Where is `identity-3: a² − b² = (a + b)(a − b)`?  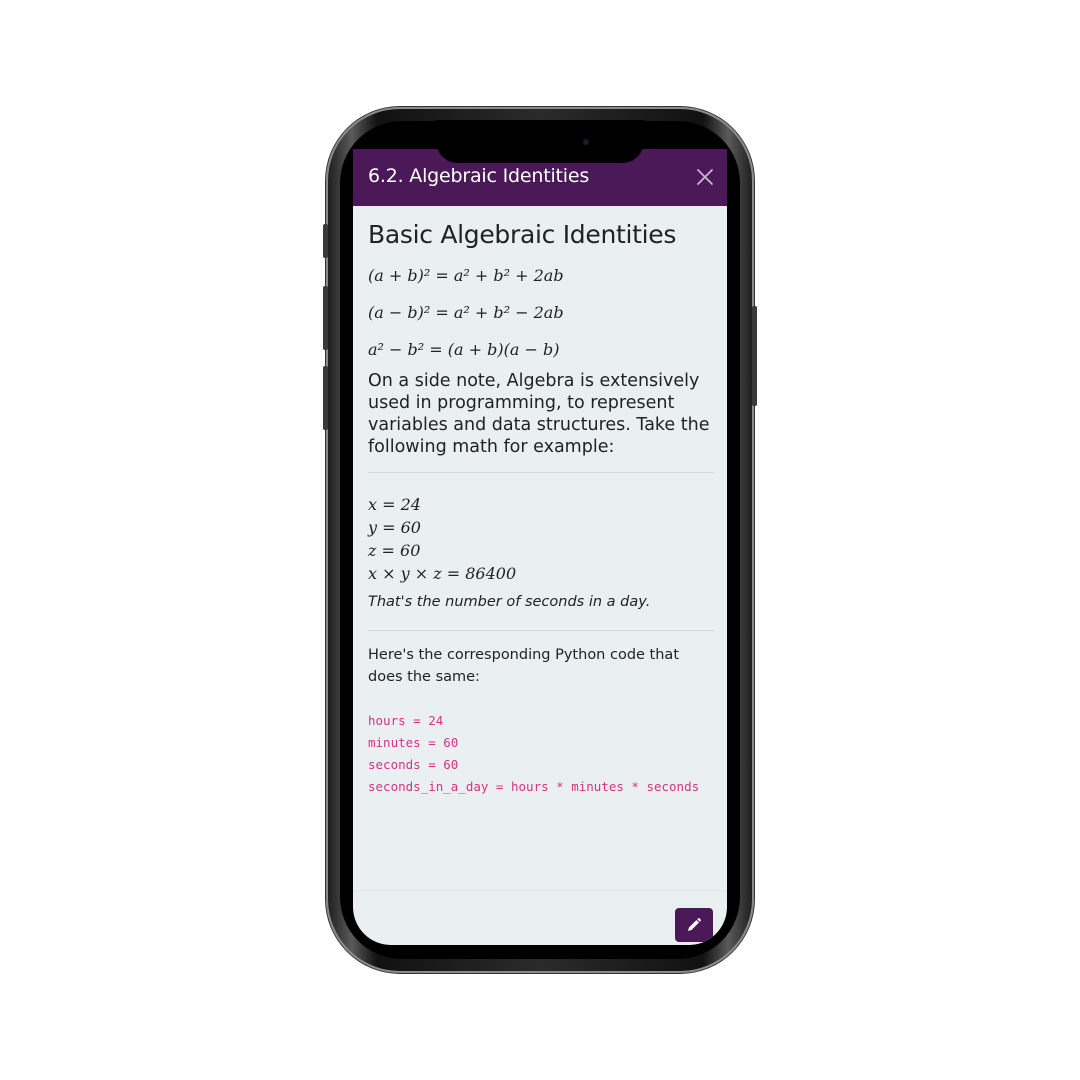
identity-3: a² − b² = (a + b)(a − b) is located at coordinates (464, 349).